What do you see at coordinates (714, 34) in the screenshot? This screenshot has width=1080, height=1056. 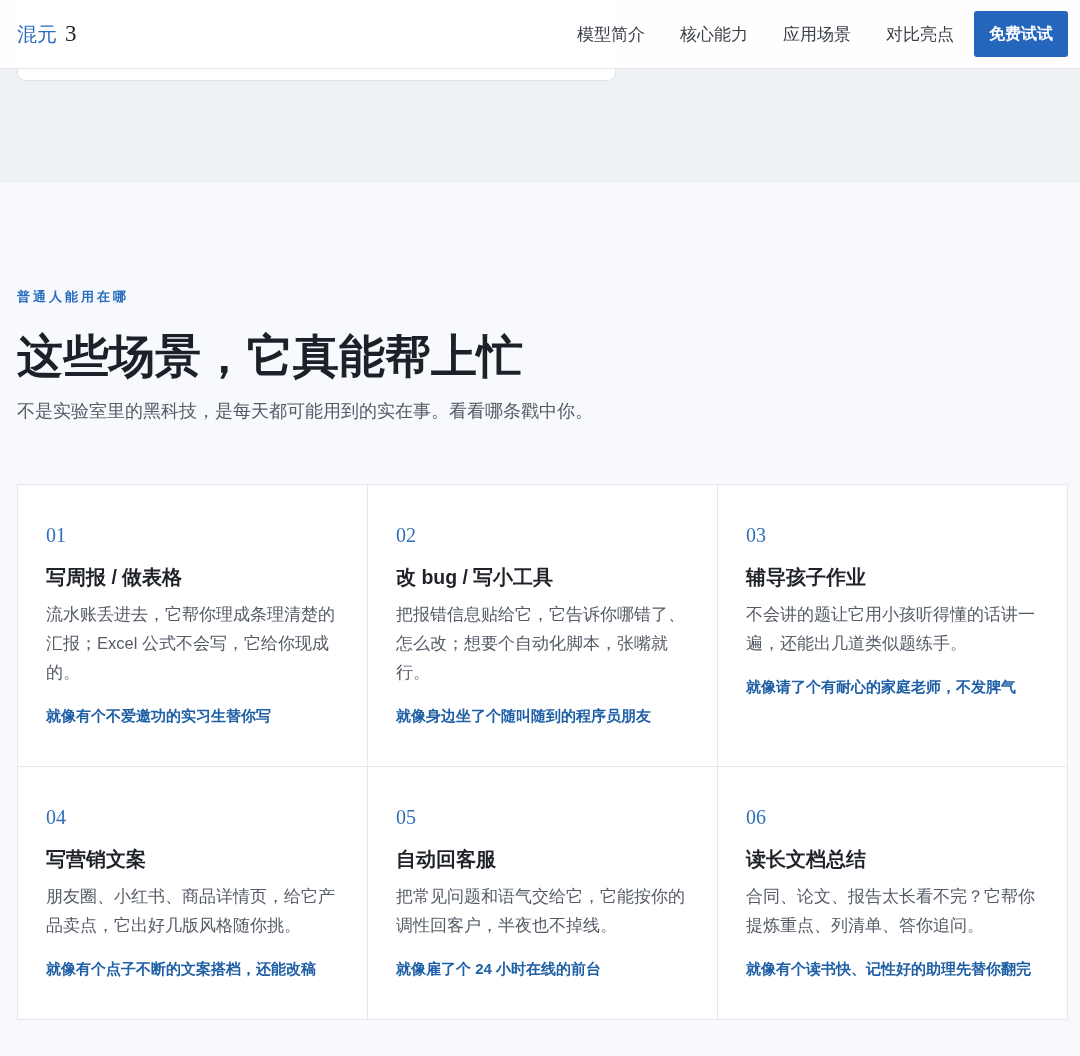 I see `nav-link: 核心能力` at bounding box center [714, 34].